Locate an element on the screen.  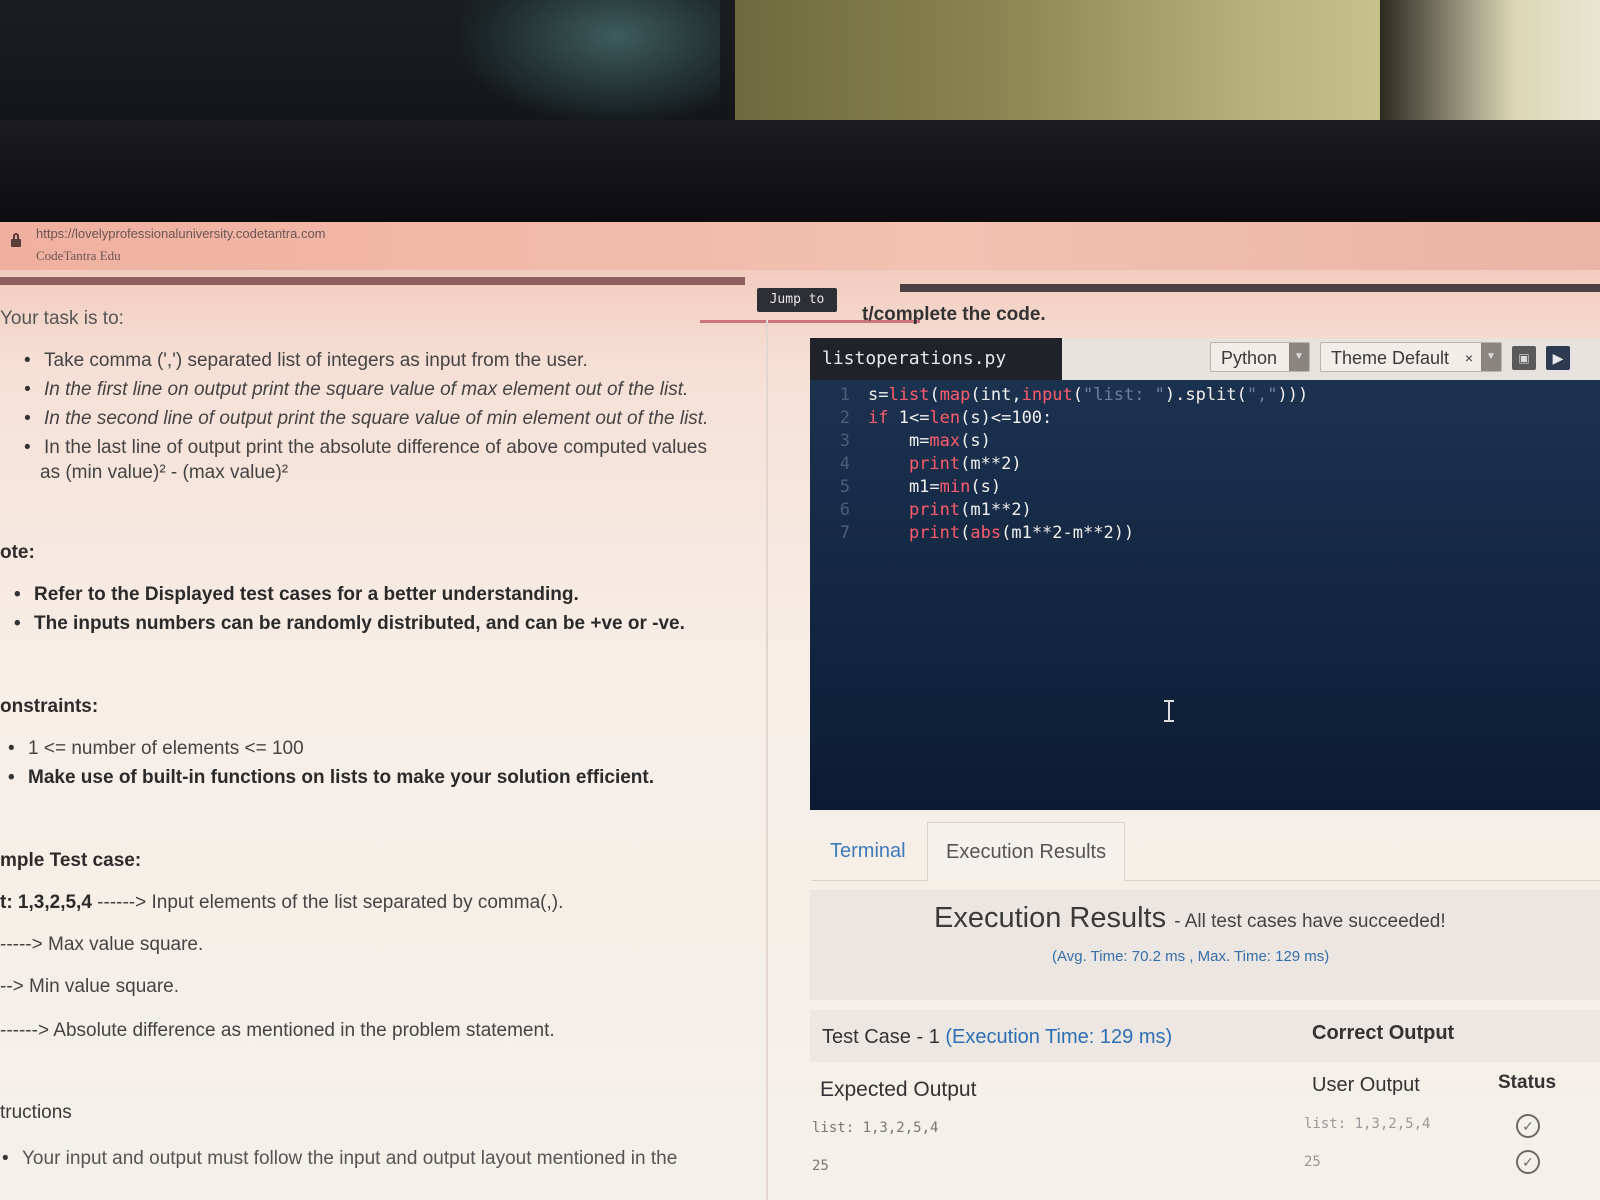
user-output-line: 25 is located at coordinates (1312, 1162).